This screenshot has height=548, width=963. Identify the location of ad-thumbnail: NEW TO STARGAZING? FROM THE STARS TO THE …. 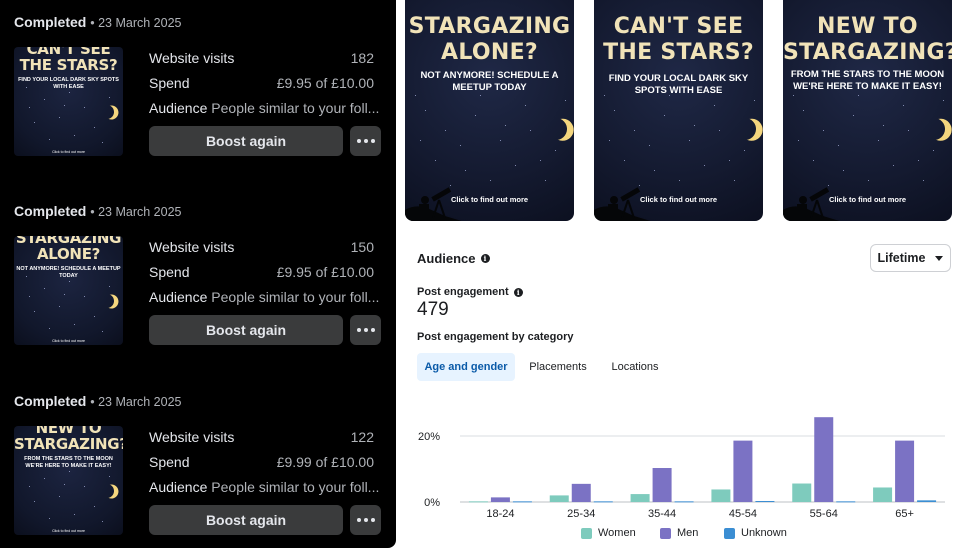
(68, 480).